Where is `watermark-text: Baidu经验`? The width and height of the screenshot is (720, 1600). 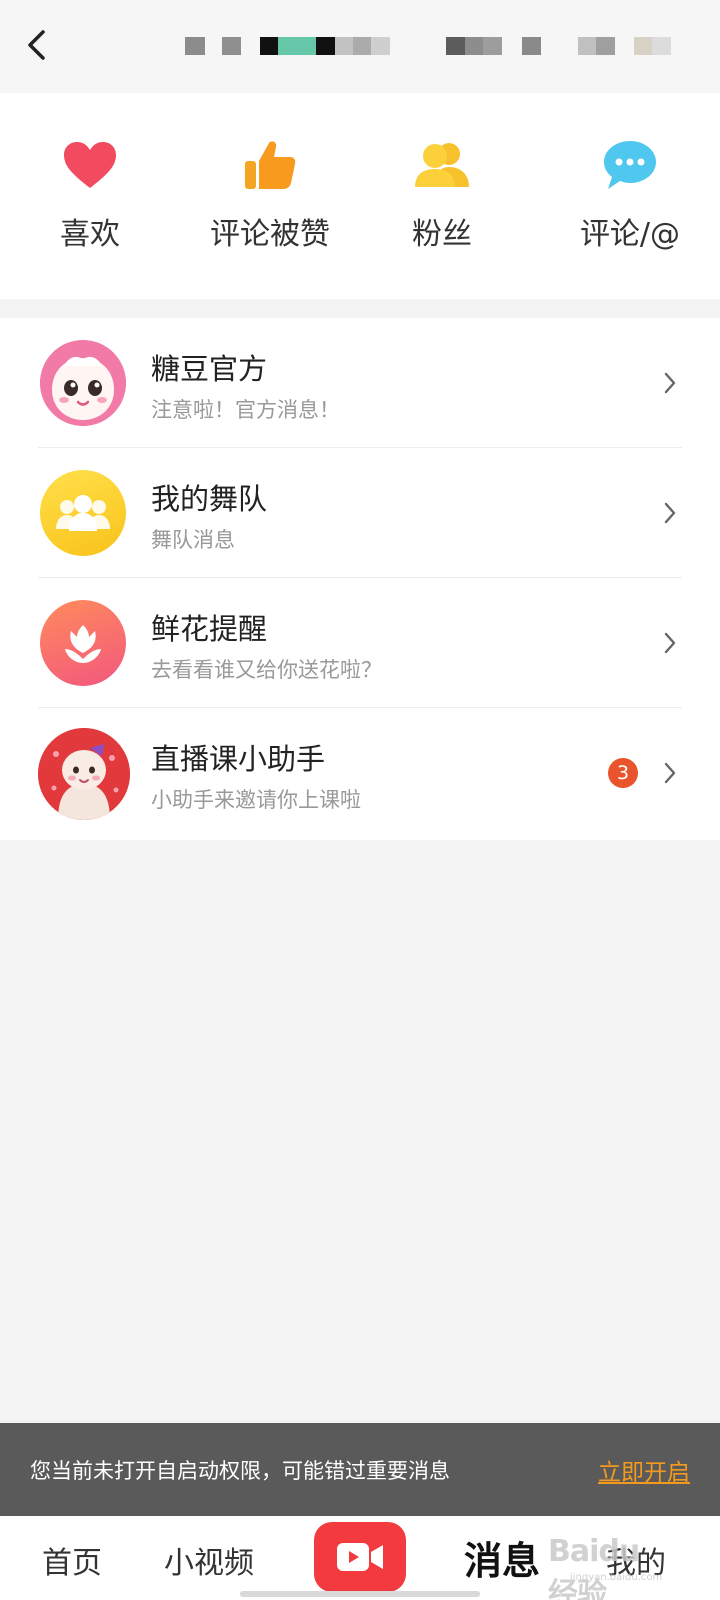 watermark-text: Baidu经验 is located at coordinates (594, 1567).